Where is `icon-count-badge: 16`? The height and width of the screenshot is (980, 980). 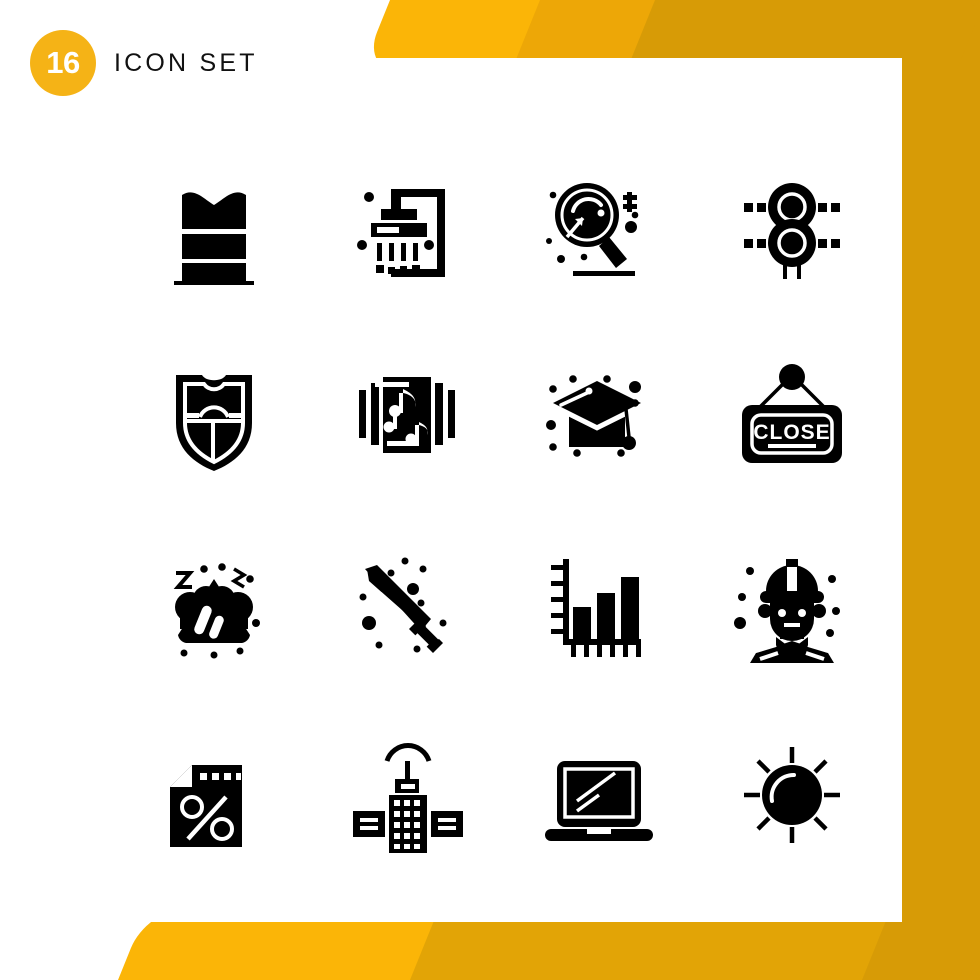
icon-count-badge: 16 is located at coordinates (63, 63).